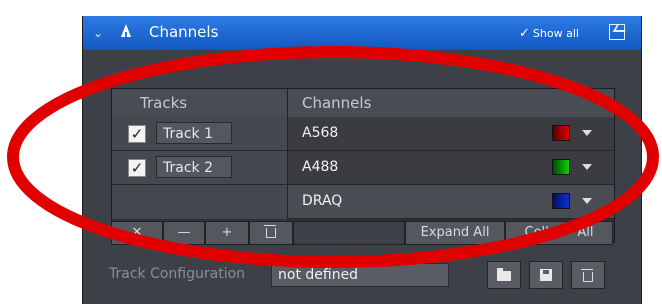 The width and height of the screenshot is (662, 304). What do you see at coordinates (184, 32) in the screenshot?
I see `panel-title: Channels` at bounding box center [184, 32].